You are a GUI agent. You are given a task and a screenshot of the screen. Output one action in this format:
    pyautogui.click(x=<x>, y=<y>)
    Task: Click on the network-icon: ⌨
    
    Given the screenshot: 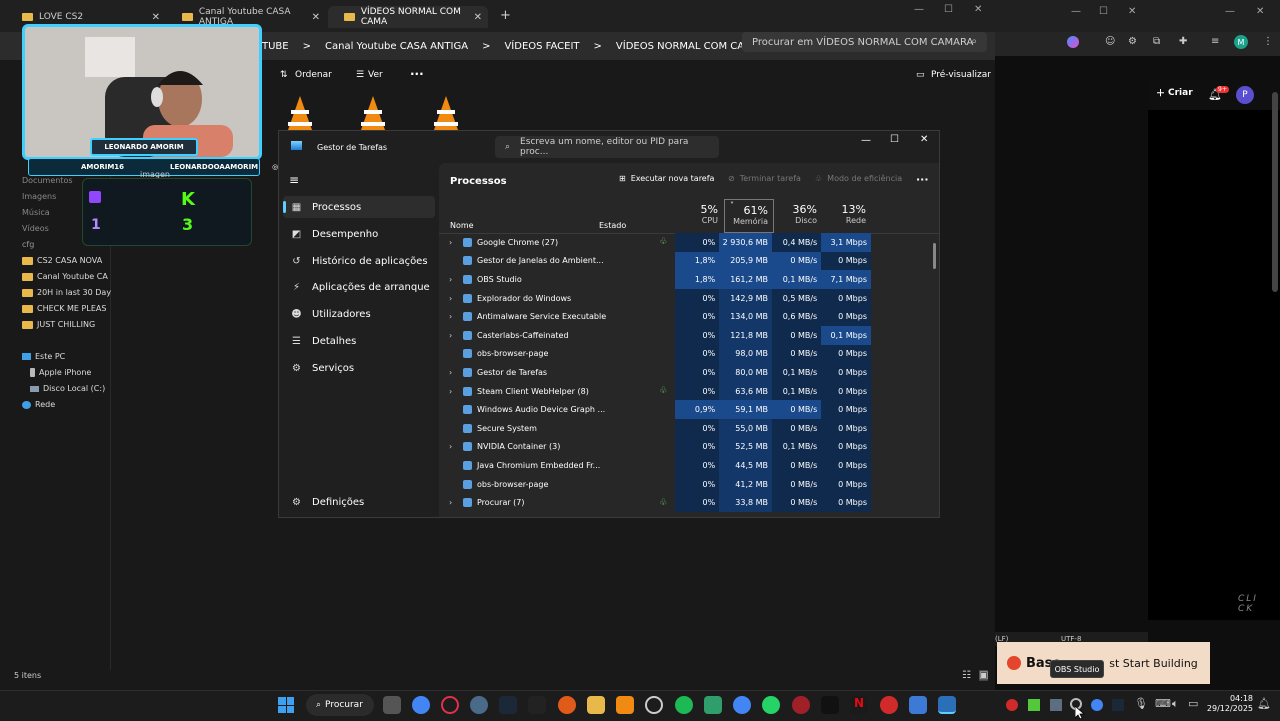 What is the action you would take?
    pyautogui.click(x=1163, y=703)
    